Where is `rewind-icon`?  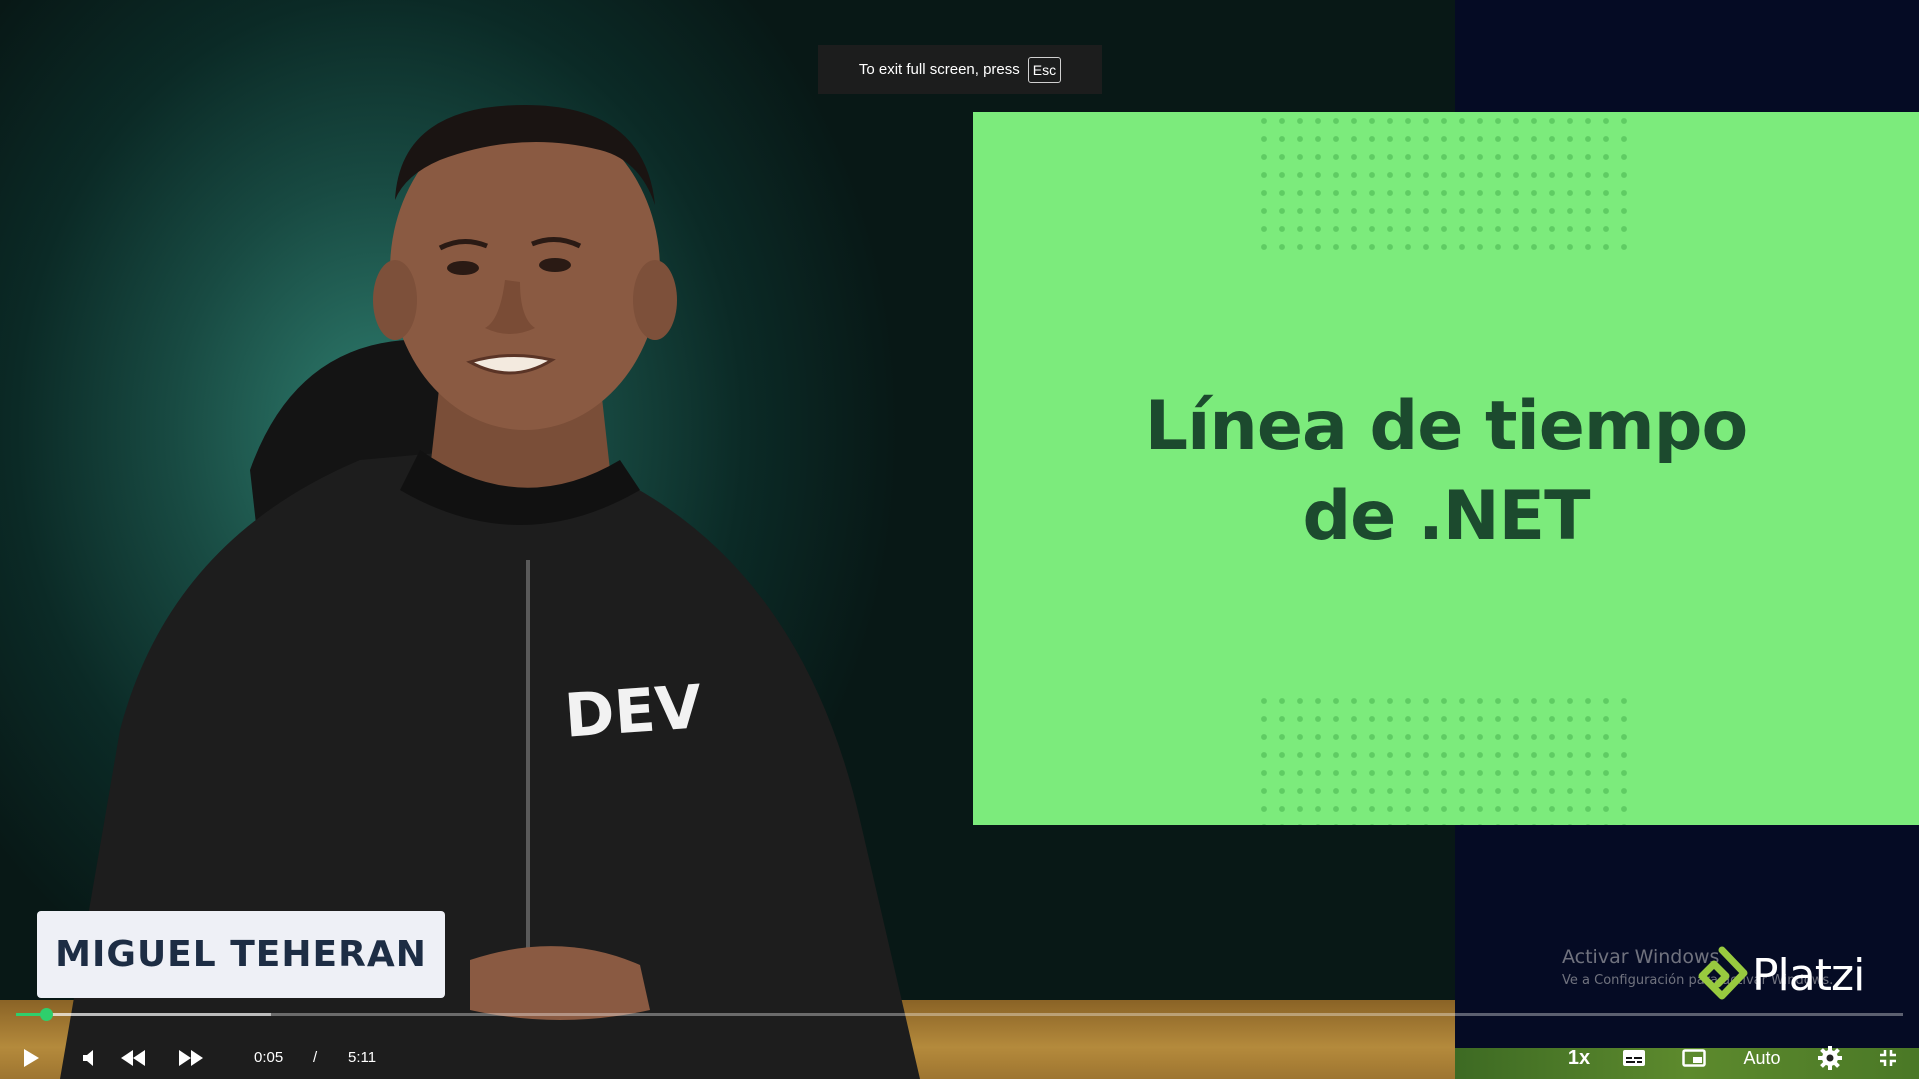 rewind-icon is located at coordinates (133, 1058).